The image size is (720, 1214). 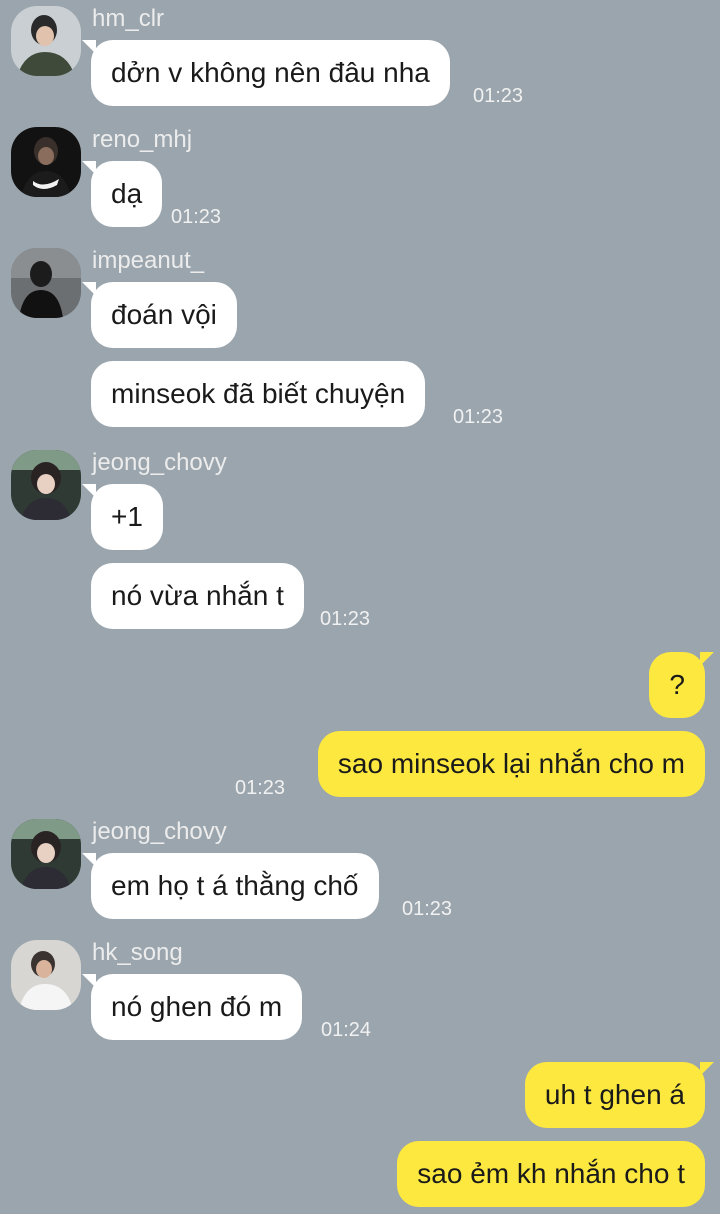 What do you see at coordinates (346, 1030) in the screenshot?
I see `timestamp: 01:24` at bounding box center [346, 1030].